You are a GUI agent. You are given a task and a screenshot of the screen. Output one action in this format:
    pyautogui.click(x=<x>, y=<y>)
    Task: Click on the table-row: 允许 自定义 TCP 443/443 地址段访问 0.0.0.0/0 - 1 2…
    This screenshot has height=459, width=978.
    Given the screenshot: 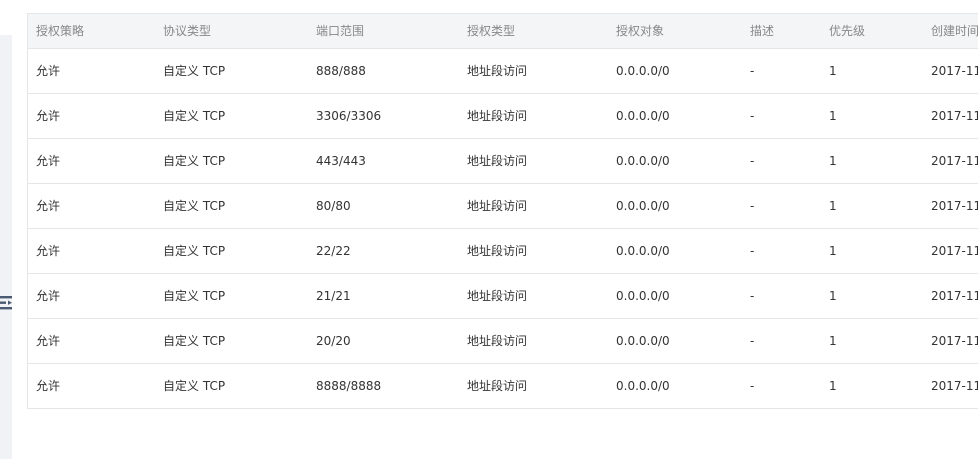 What is the action you would take?
    pyautogui.click(x=503, y=161)
    